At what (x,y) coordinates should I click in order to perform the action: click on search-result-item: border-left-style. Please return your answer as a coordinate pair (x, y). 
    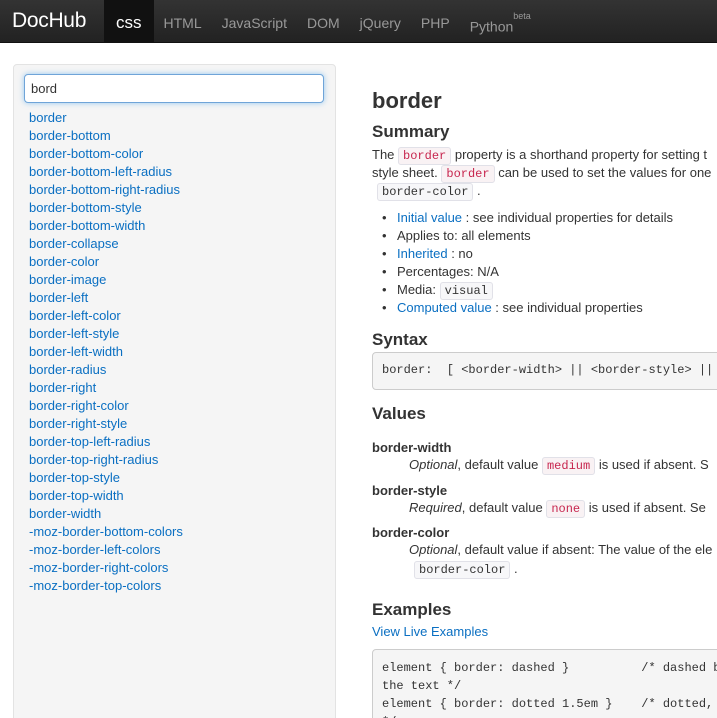
    Looking at the image, I should click on (106, 334).